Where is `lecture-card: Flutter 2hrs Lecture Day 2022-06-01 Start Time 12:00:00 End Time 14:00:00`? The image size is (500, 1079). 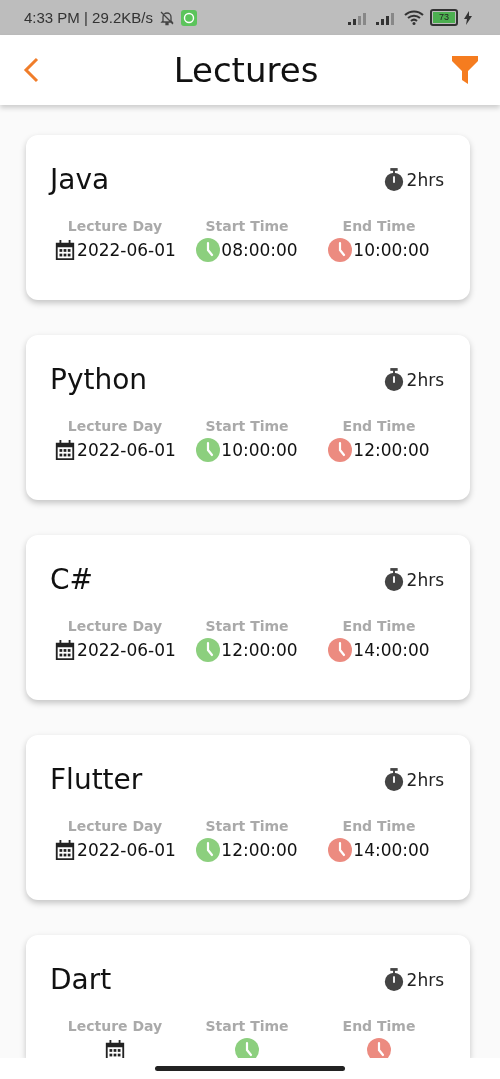 lecture-card: Flutter 2hrs Lecture Day 2022-06-01 Start Time 12:00:00 End Time 14:00:00 is located at coordinates (248, 817).